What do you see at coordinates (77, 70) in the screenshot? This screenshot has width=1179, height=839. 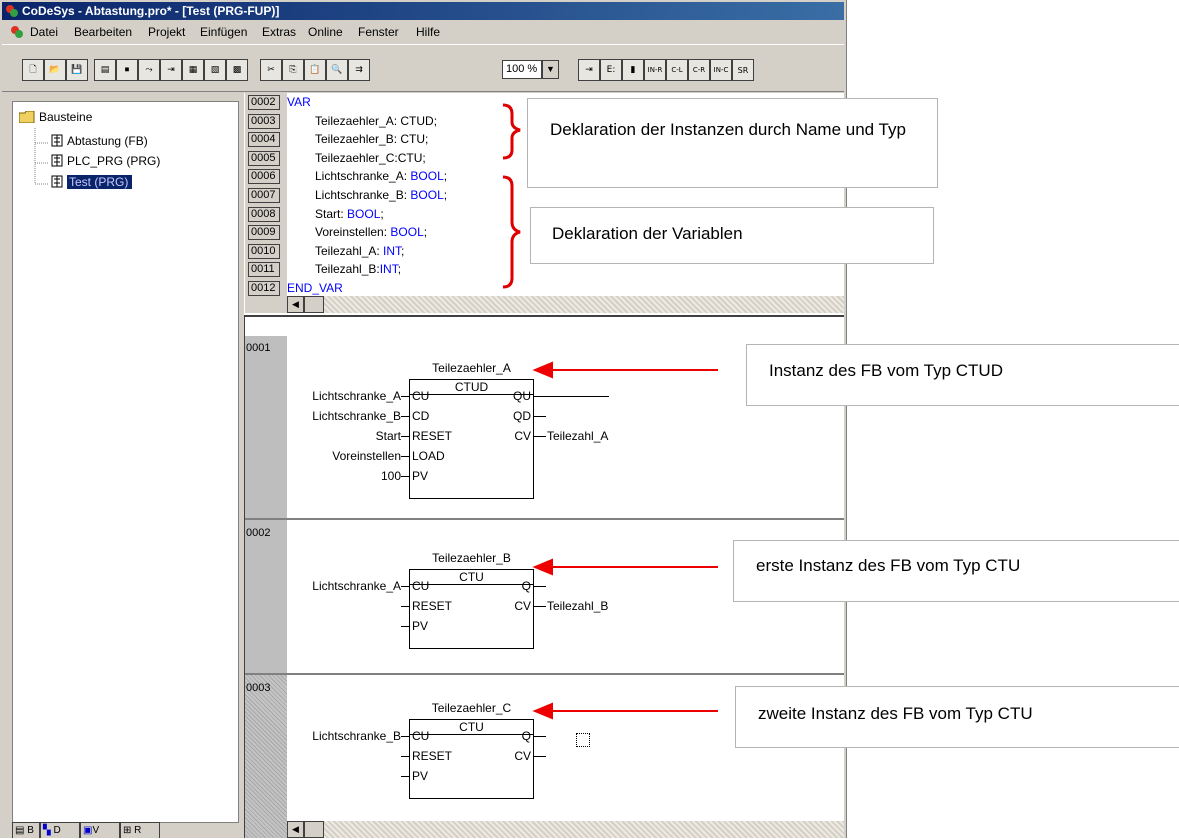 I see `save-icon: 💾` at bounding box center [77, 70].